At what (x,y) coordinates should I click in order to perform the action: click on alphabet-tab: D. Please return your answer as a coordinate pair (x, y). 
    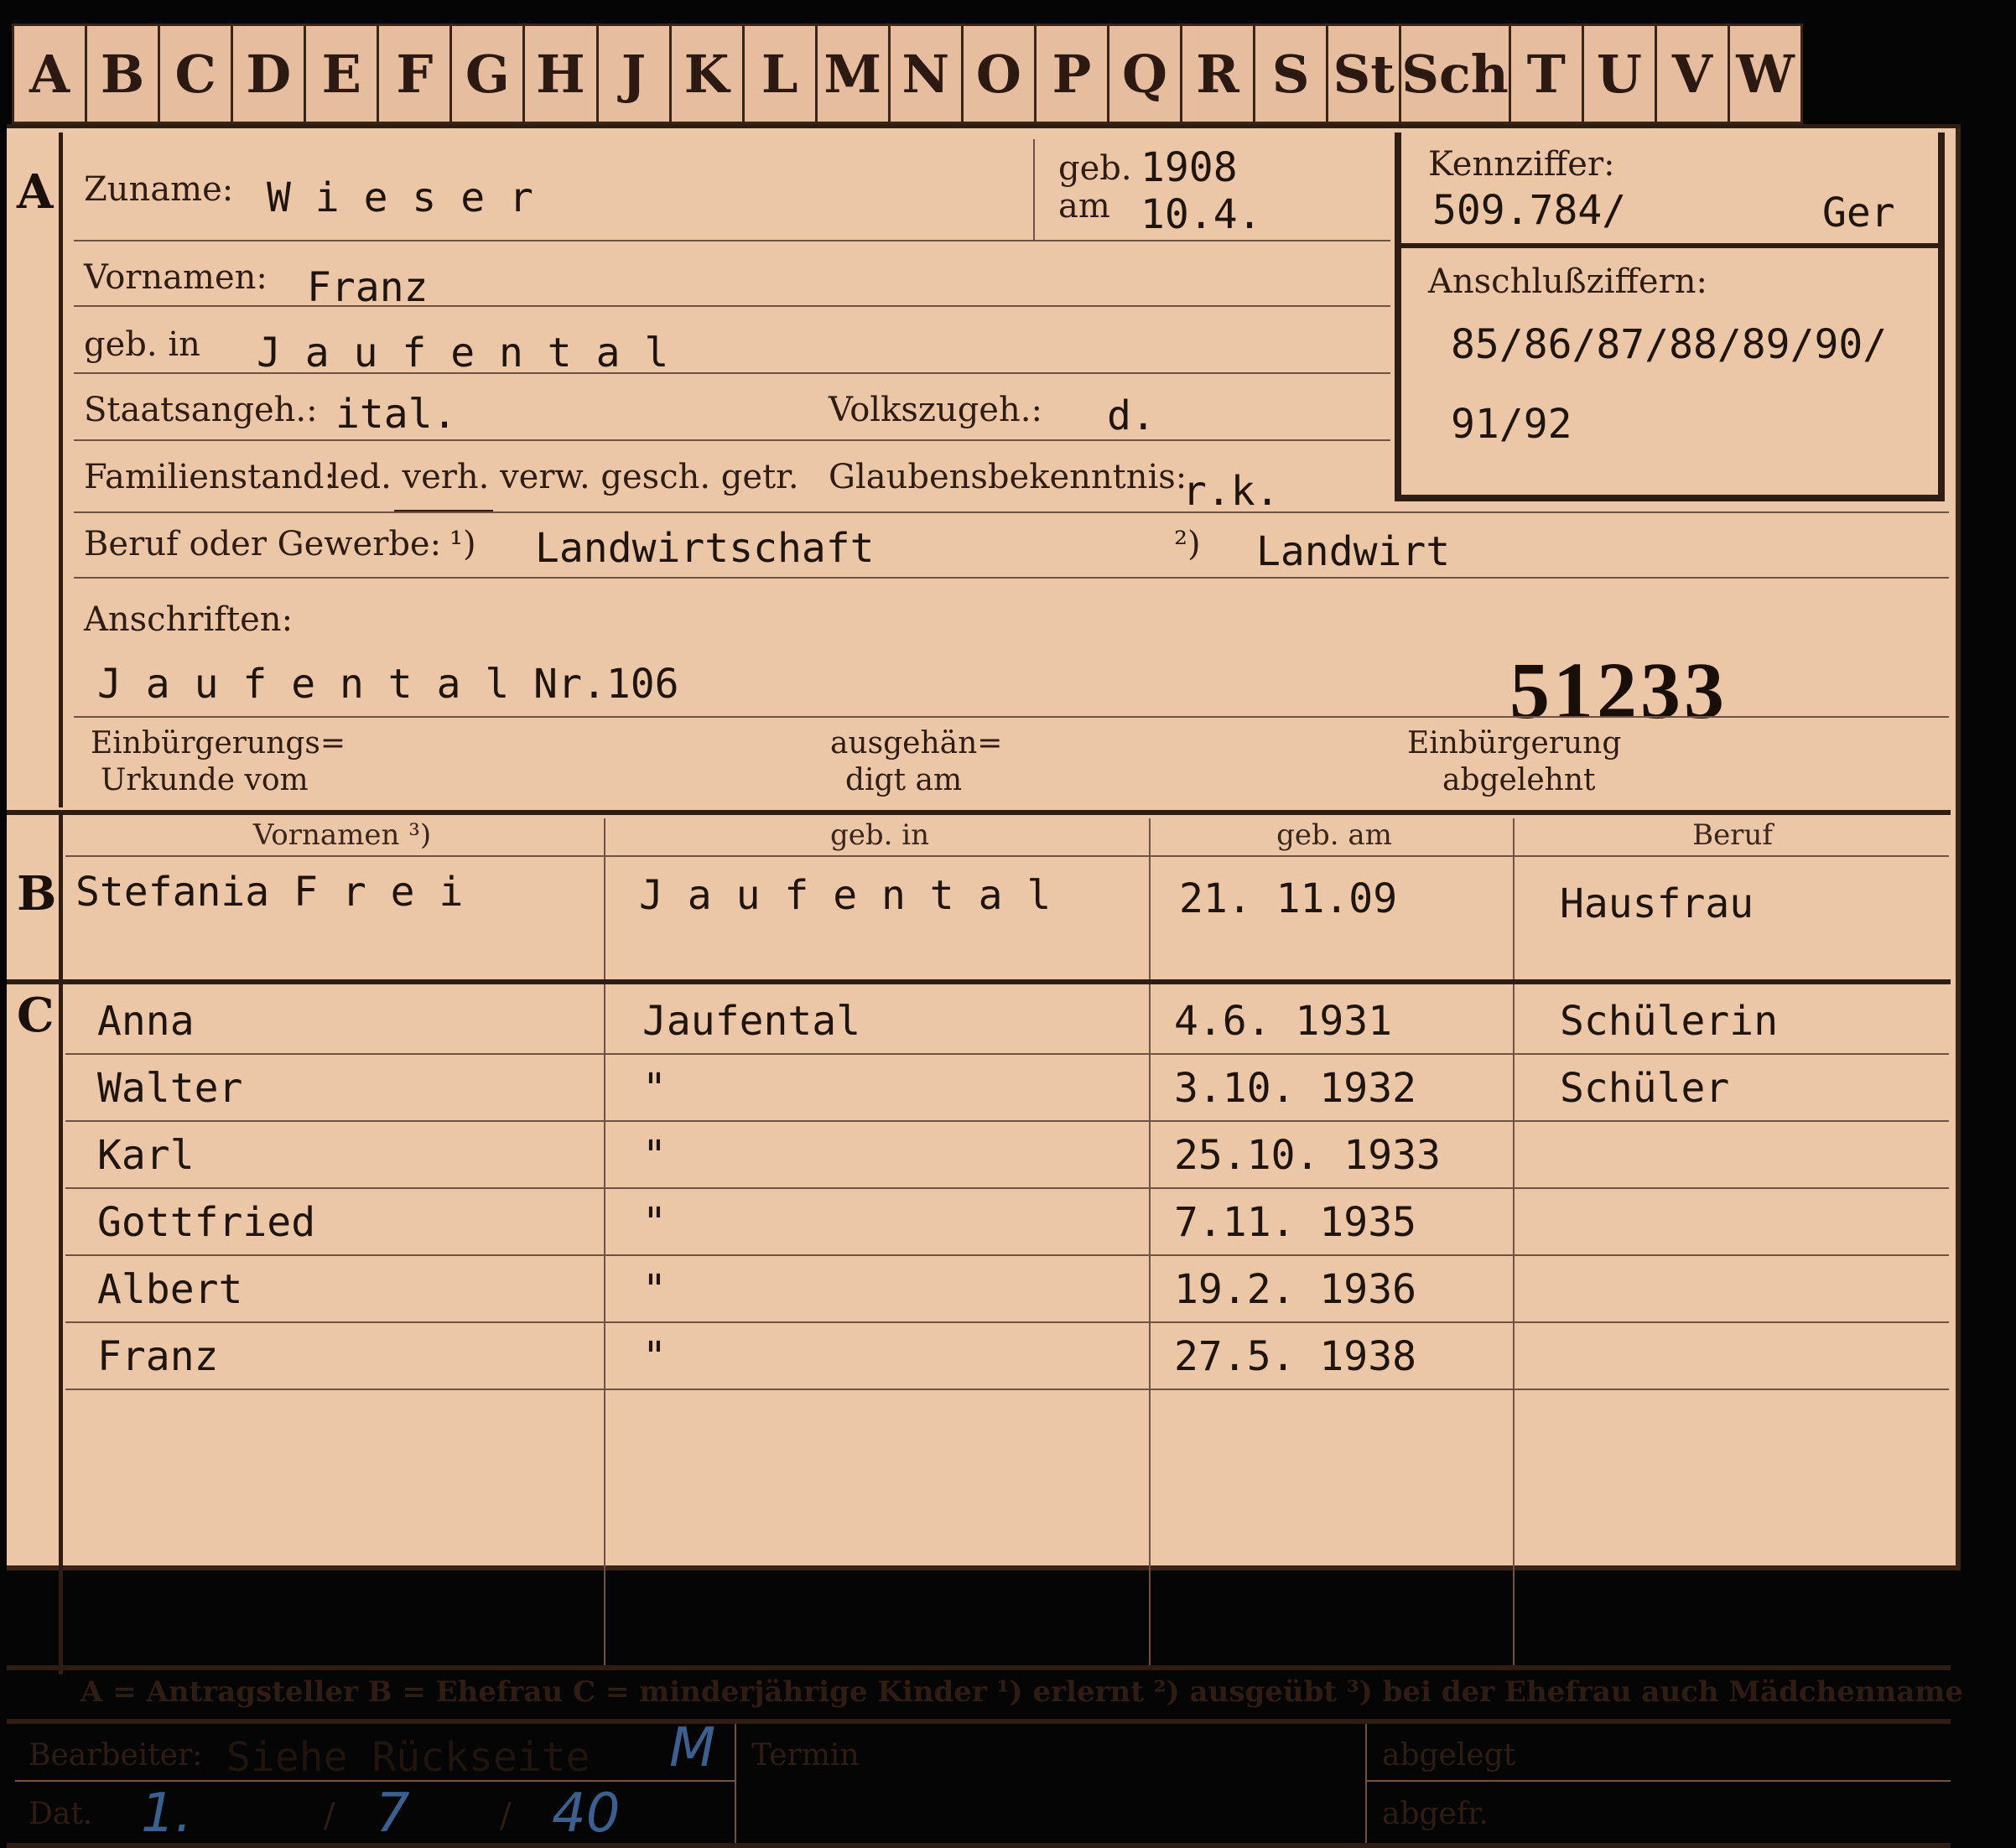
    Looking at the image, I should click on (270, 74).